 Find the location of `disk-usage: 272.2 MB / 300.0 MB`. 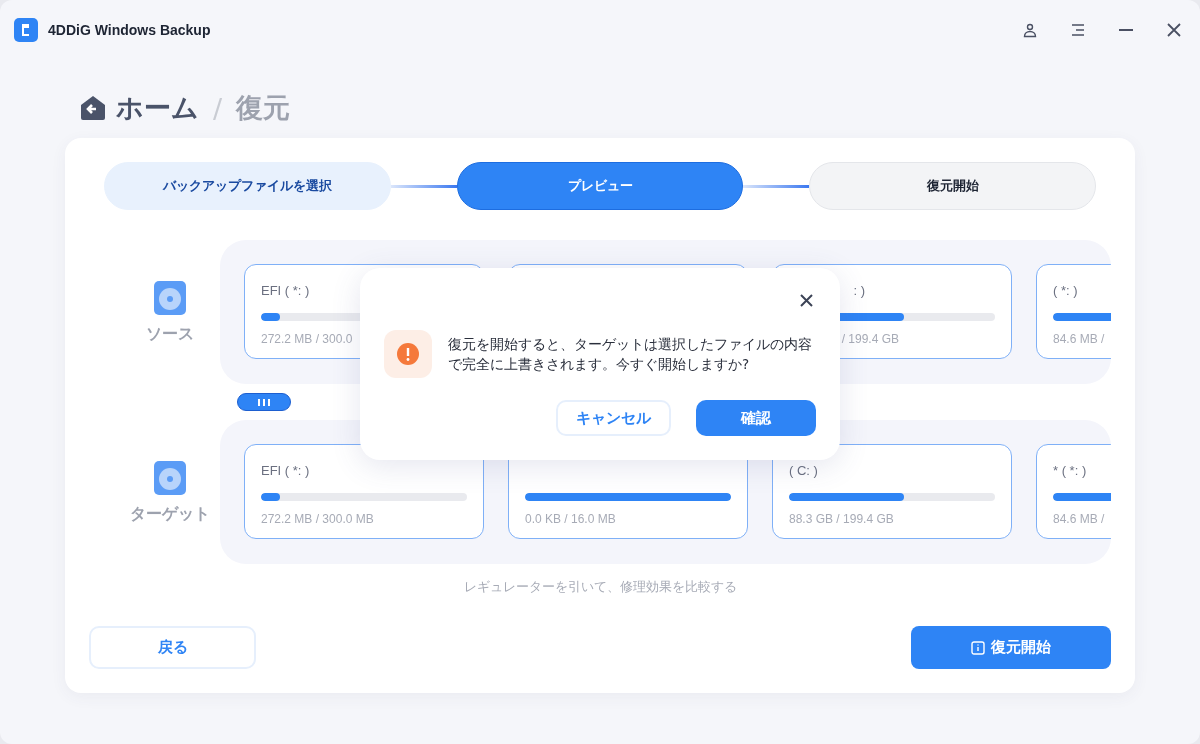

disk-usage: 272.2 MB / 300.0 MB is located at coordinates (317, 519).